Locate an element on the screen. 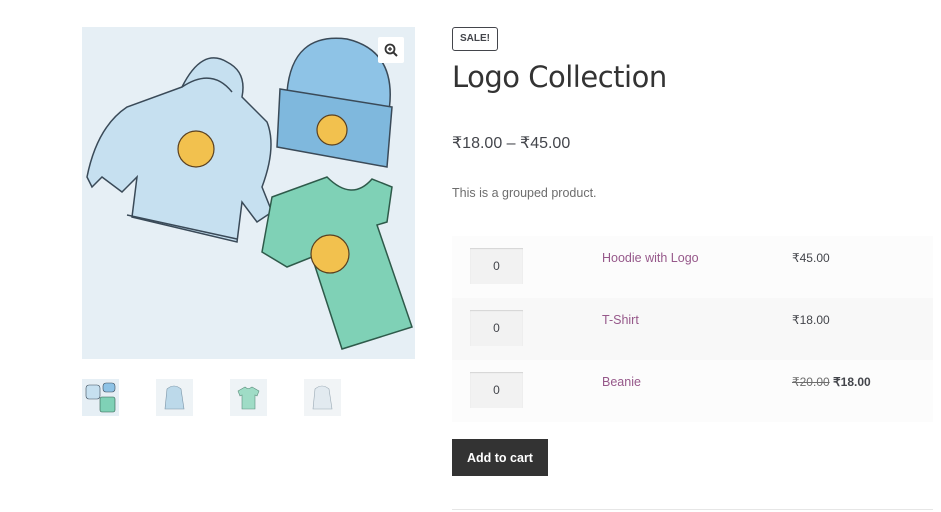 The image size is (941, 512). product-title: Logo Collection is located at coordinates (559, 77).